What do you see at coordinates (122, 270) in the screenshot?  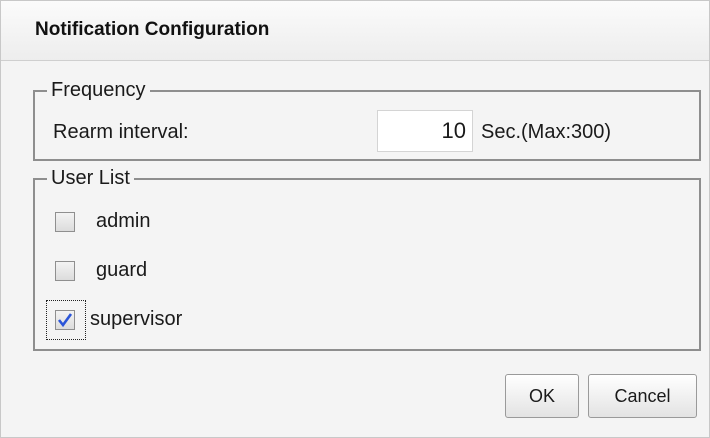 I see `user-guard-label: guard` at bounding box center [122, 270].